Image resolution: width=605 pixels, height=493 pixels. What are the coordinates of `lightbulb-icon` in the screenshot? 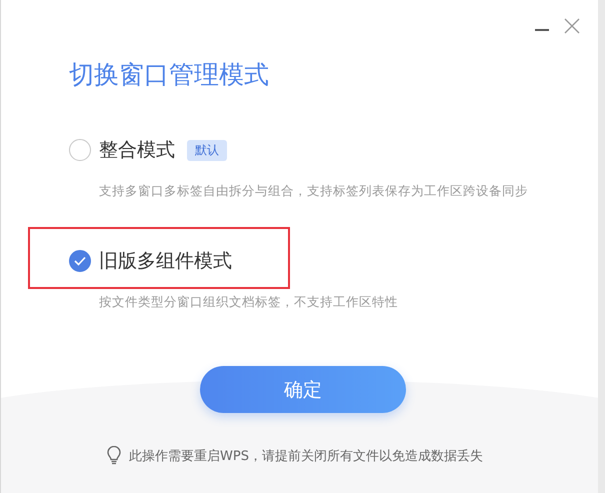 It's located at (114, 455).